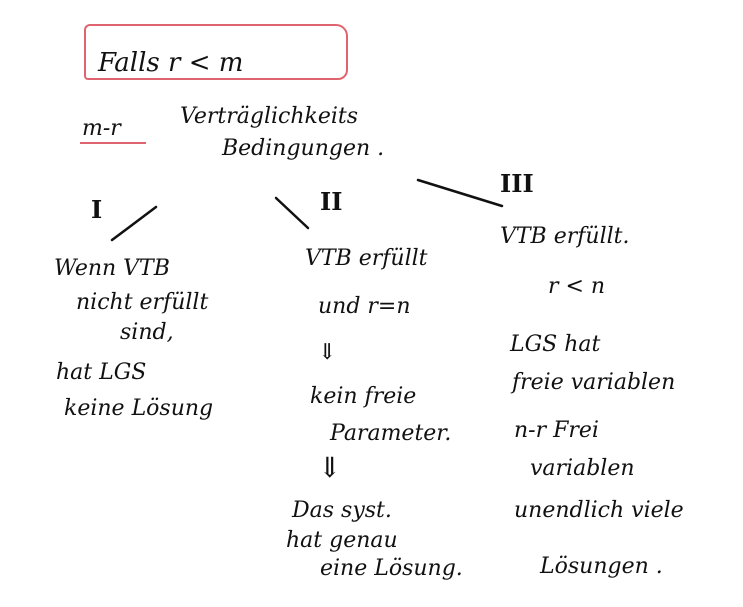  I want to click on case-1-line: keine Lösung, so click(139, 408).